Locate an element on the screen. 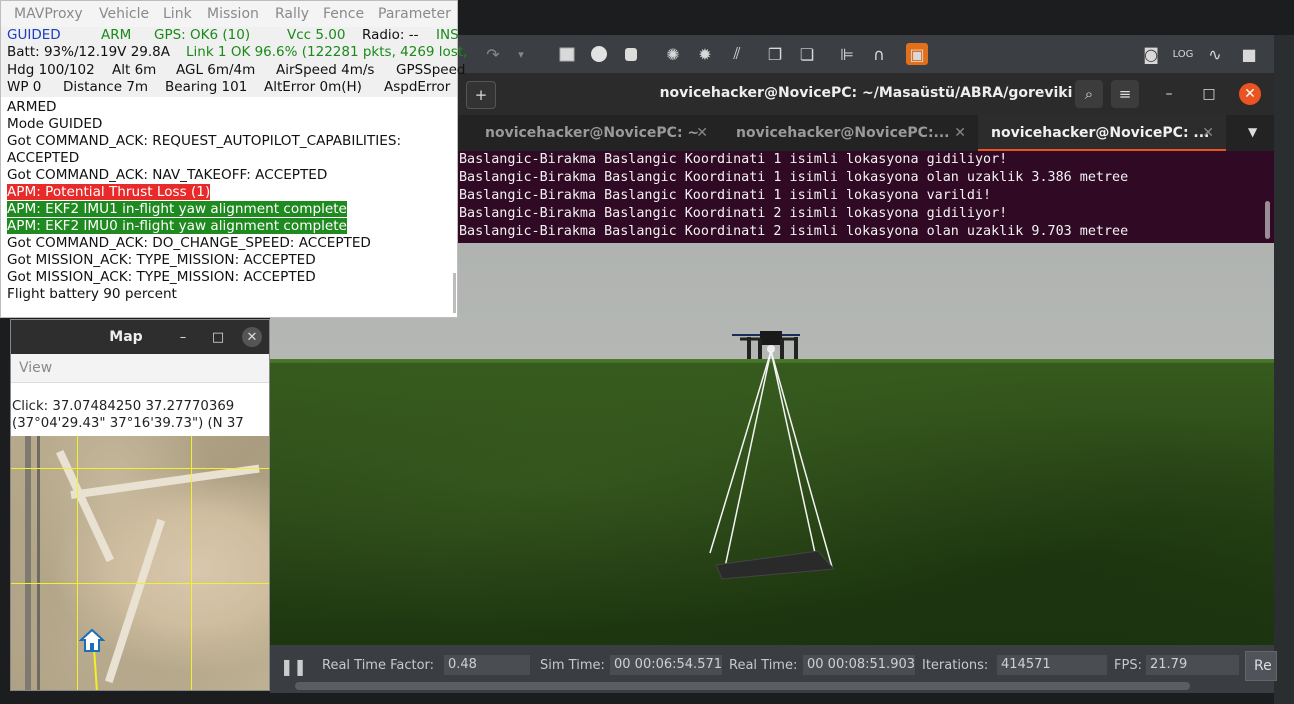 Image resolution: width=1294 pixels, height=704 pixels. drone-model is located at coordinates (766, 345).